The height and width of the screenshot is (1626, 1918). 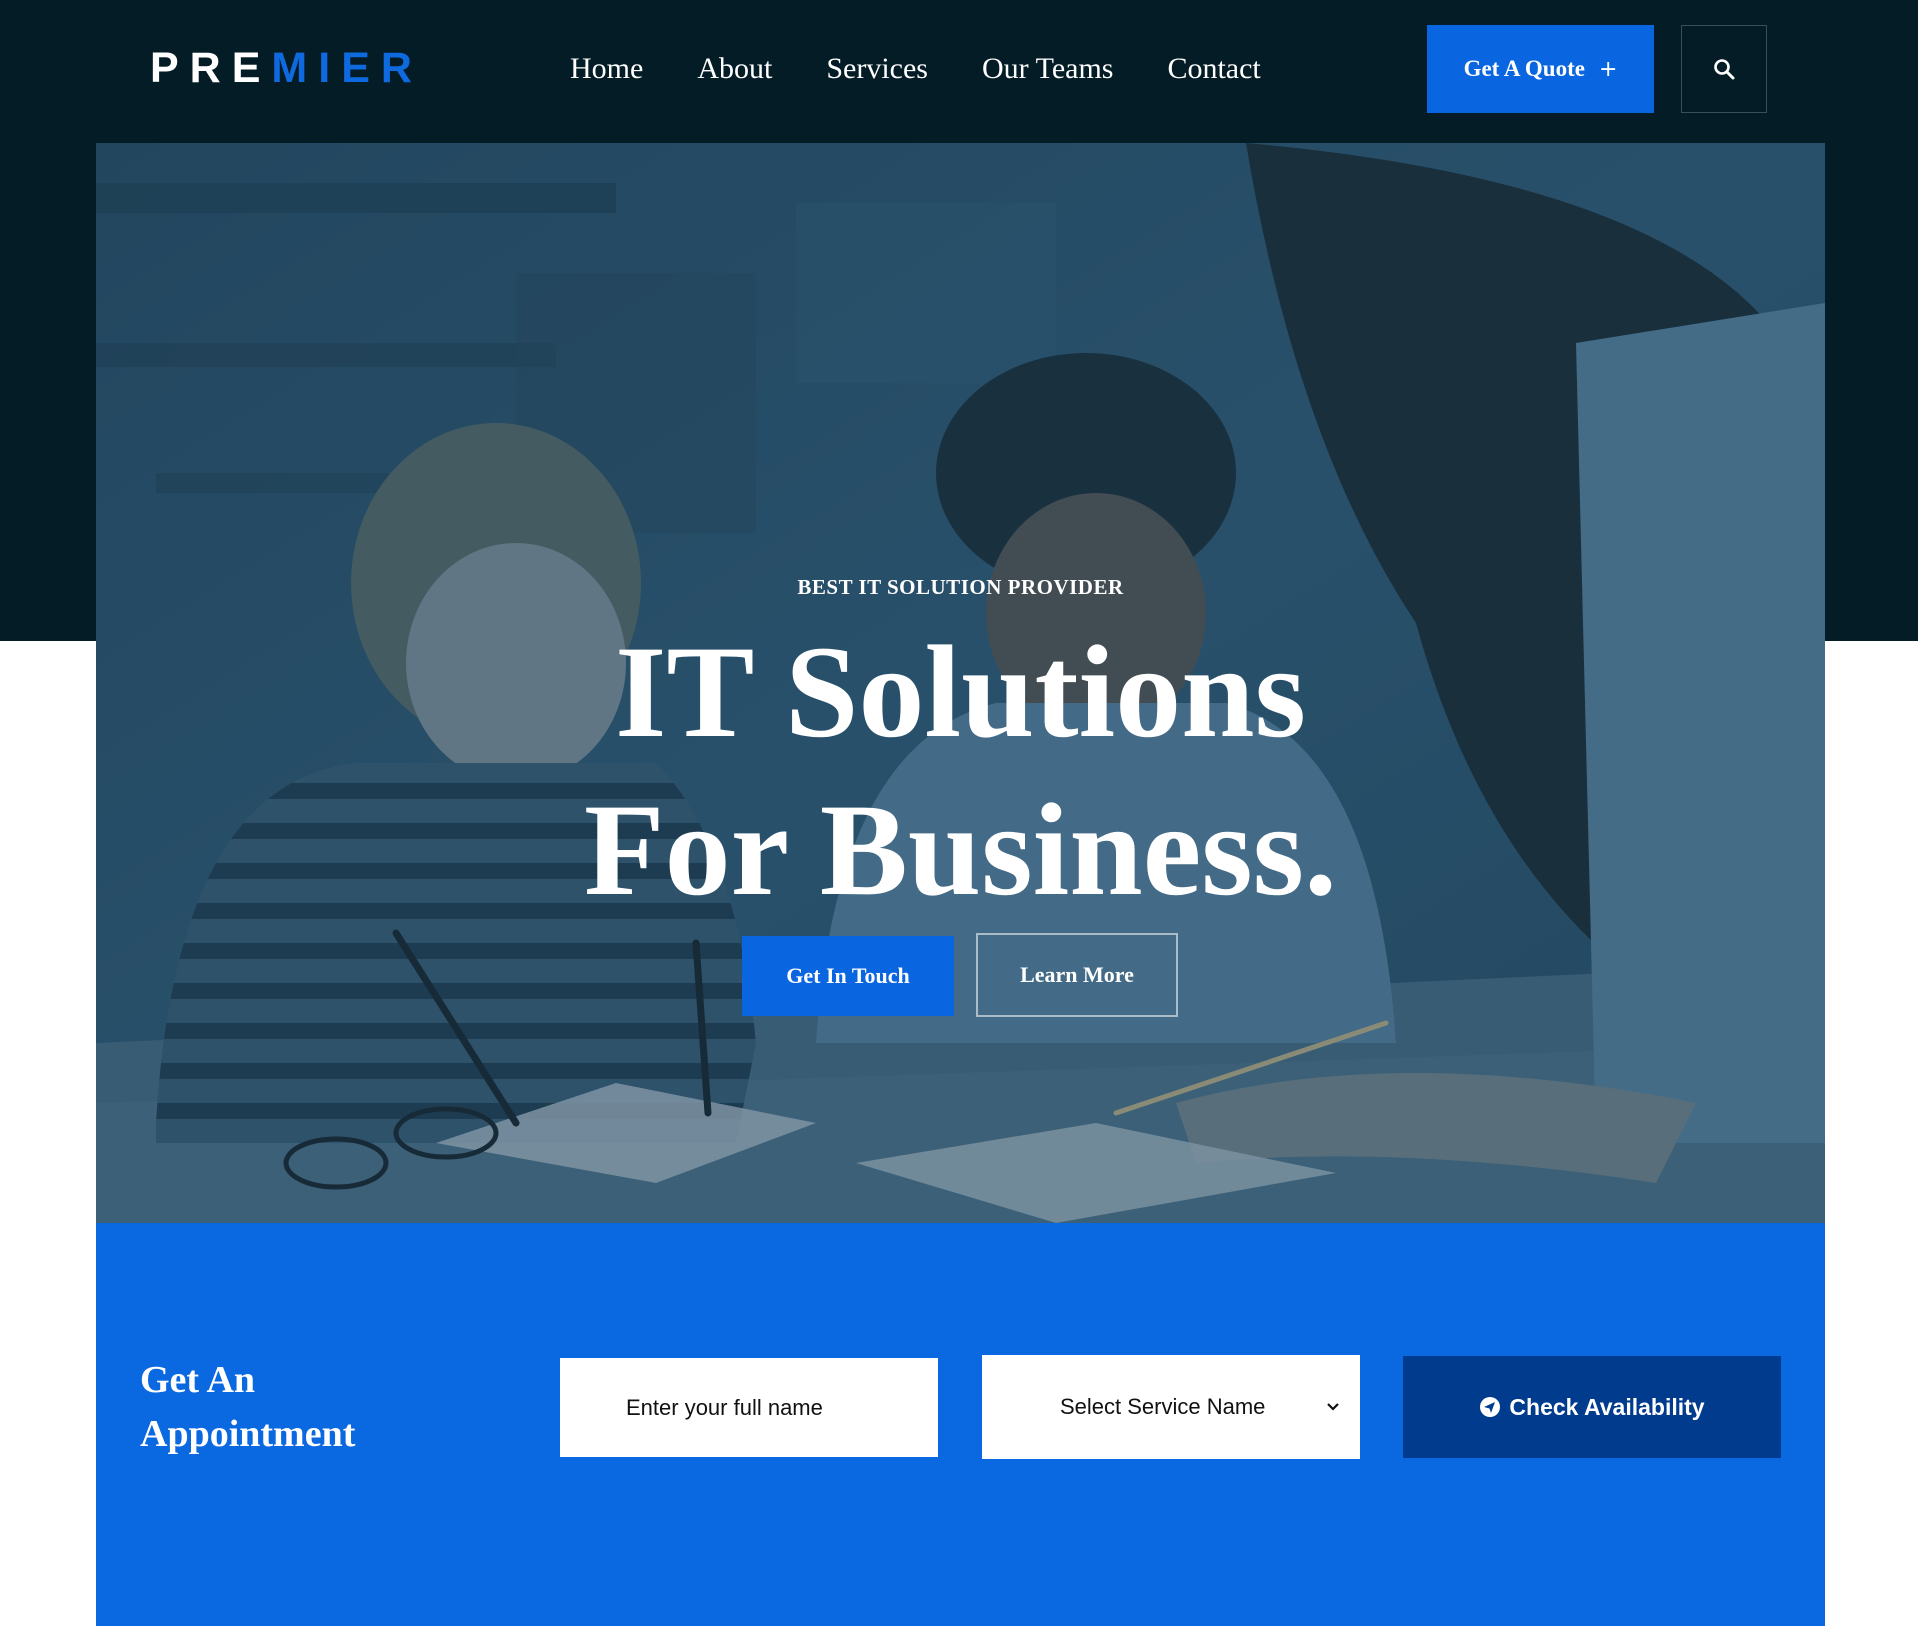 What do you see at coordinates (848, 976) in the screenshot?
I see `get-in-touch-button: Get In Touch` at bounding box center [848, 976].